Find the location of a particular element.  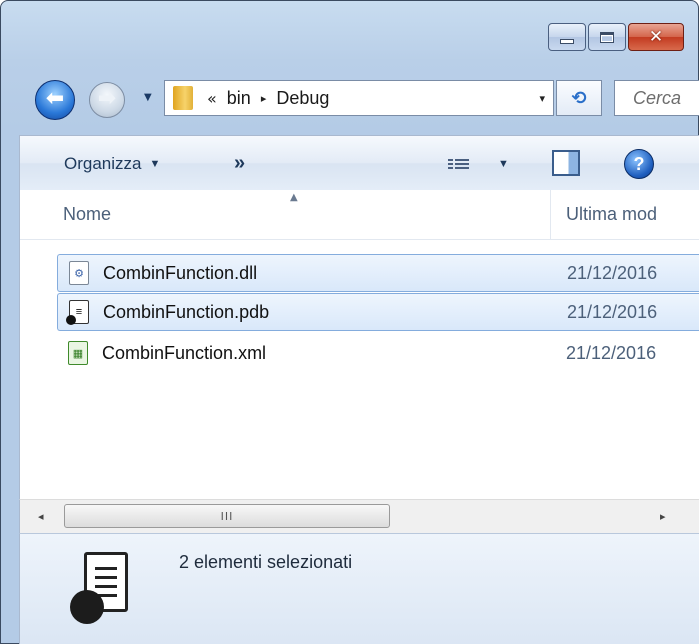

pdb-file-icon: ≡ is located at coordinates (77, 312).